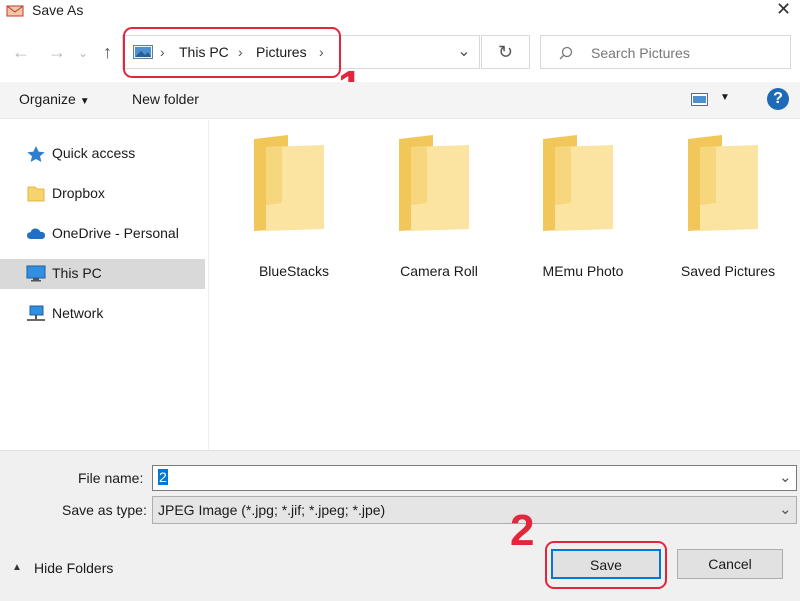 Image resolution: width=800 pixels, height=601 pixels. I want to click on folder-label: MEmu Photo, so click(583, 271).